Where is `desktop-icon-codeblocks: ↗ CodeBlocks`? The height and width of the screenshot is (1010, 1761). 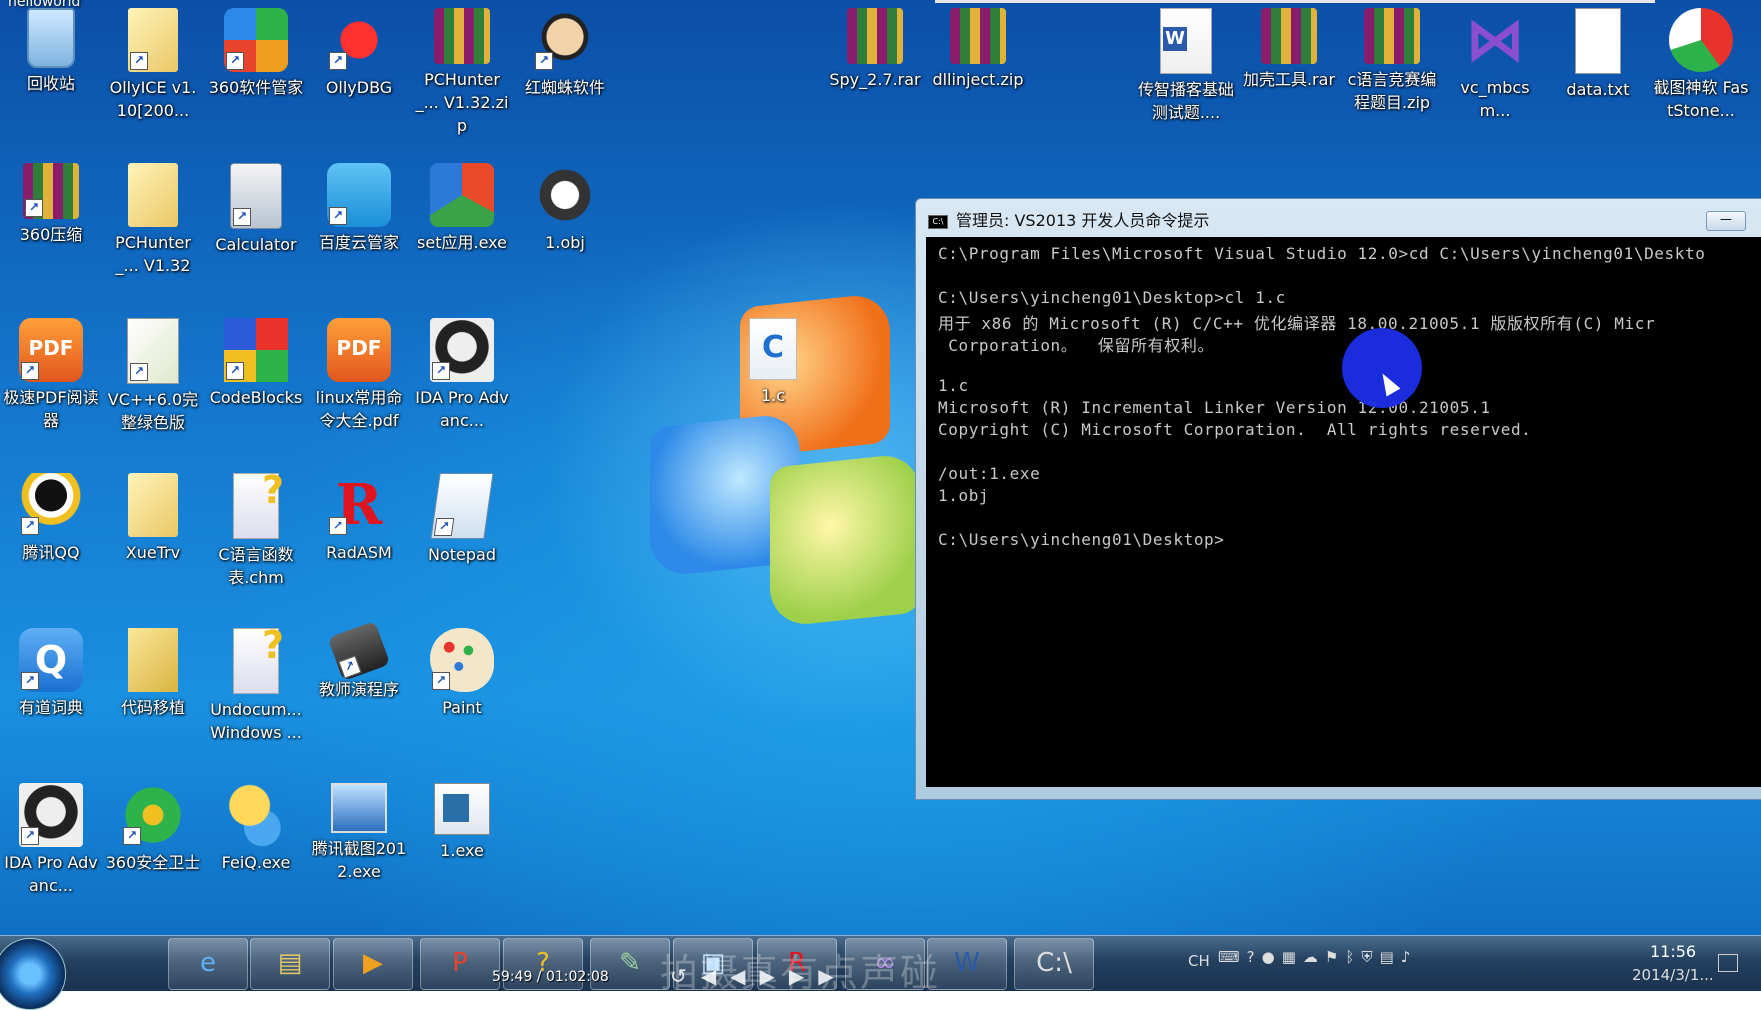 desktop-icon-codeblocks: ↗ CodeBlocks is located at coordinates (256, 363).